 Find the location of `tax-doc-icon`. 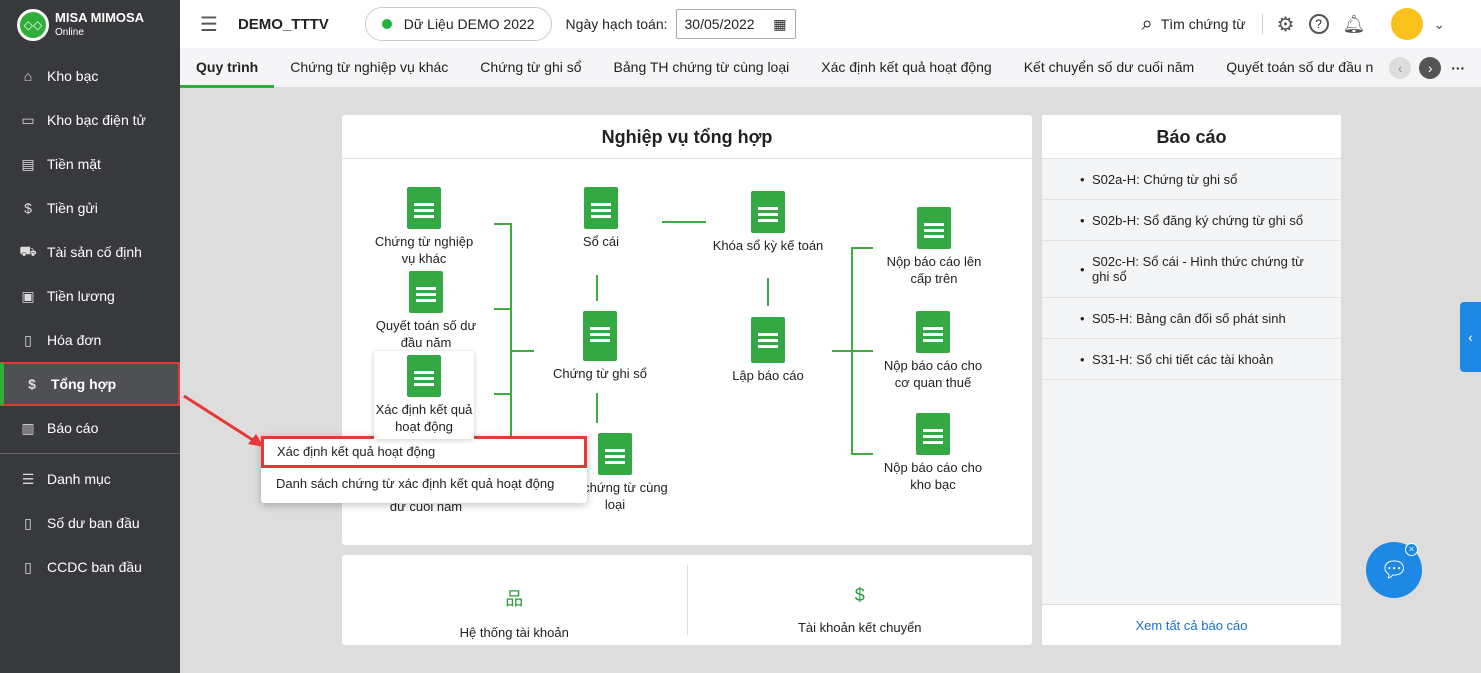

tax-doc-icon is located at coordinates (933, 332).